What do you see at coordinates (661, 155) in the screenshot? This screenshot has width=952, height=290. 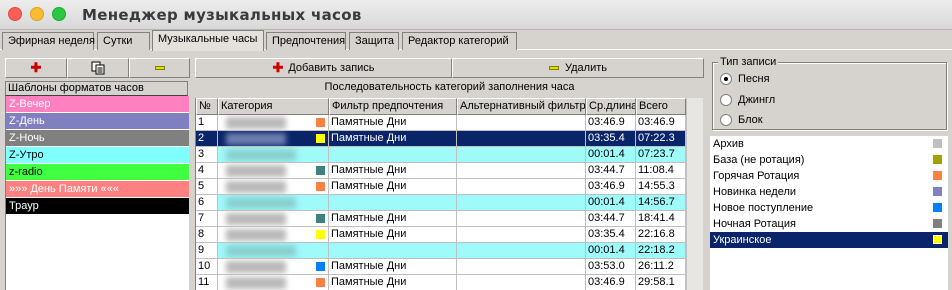 I see `cell-total: 07:23.7` at bounding box center [661, 155].